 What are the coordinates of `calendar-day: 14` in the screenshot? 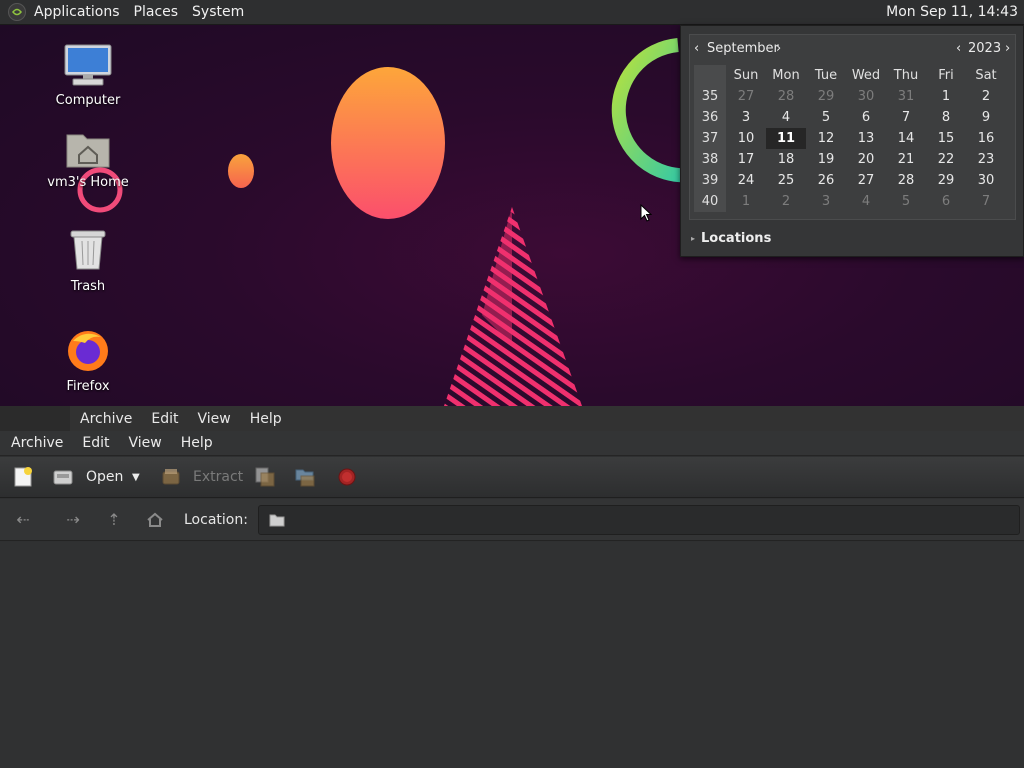 It's located at (906, 138).